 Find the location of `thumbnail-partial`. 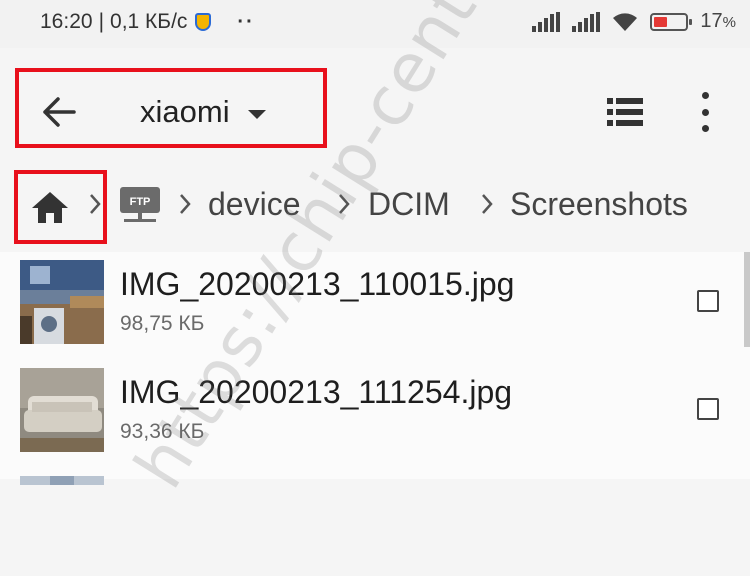

thumbnail-partial is located at coordinates (62, 479).